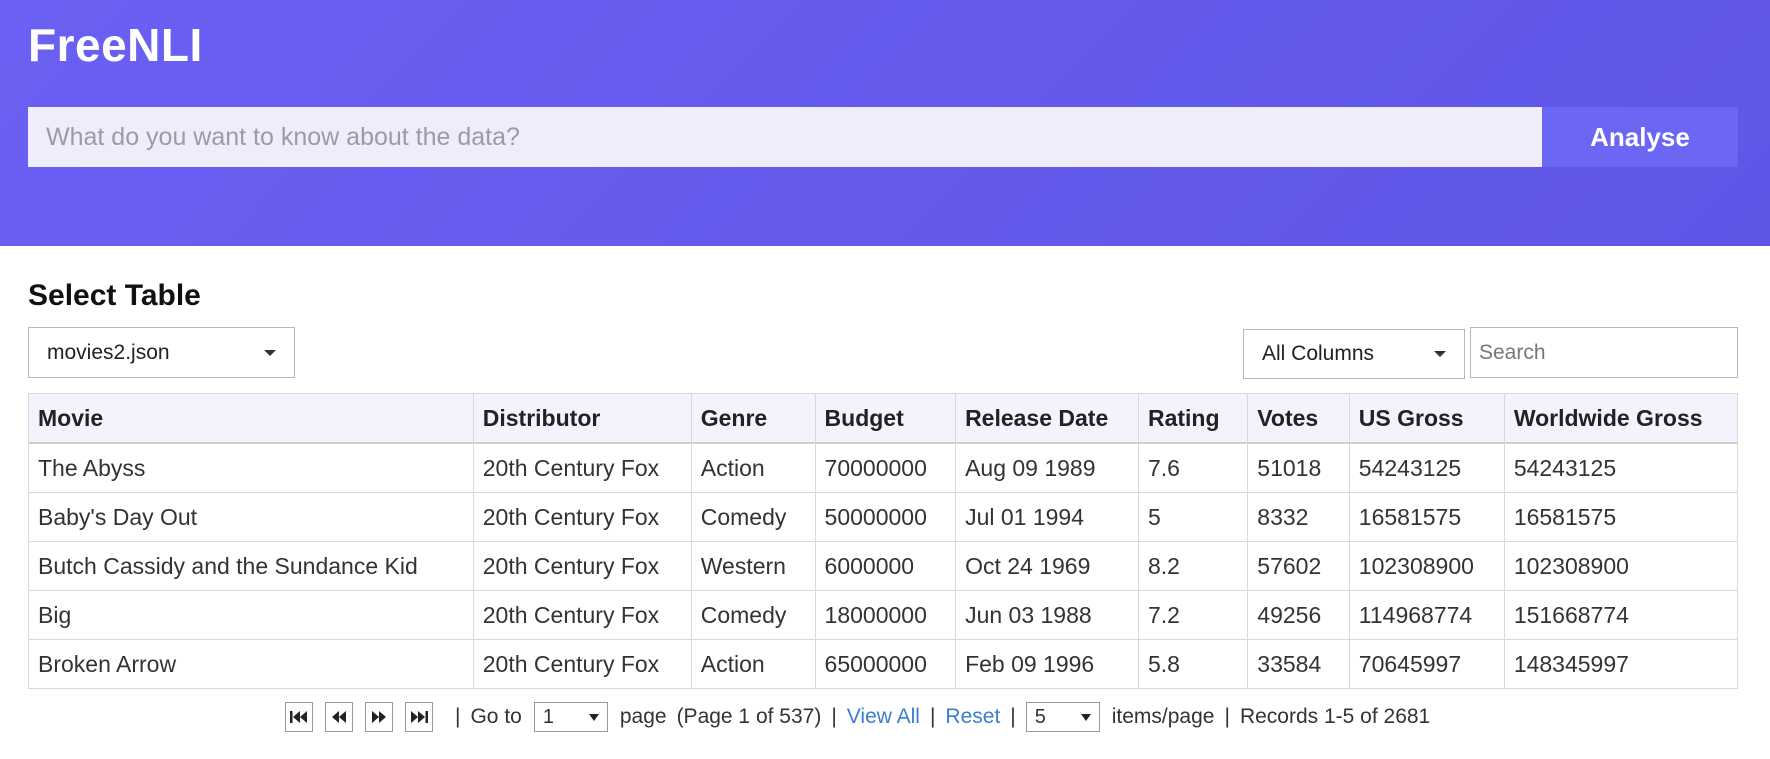 The image size is (1770, 759). Describe the element at coordinates (1040, 716) in the screenshot. I see `items-per-page-value: 5` at that location.